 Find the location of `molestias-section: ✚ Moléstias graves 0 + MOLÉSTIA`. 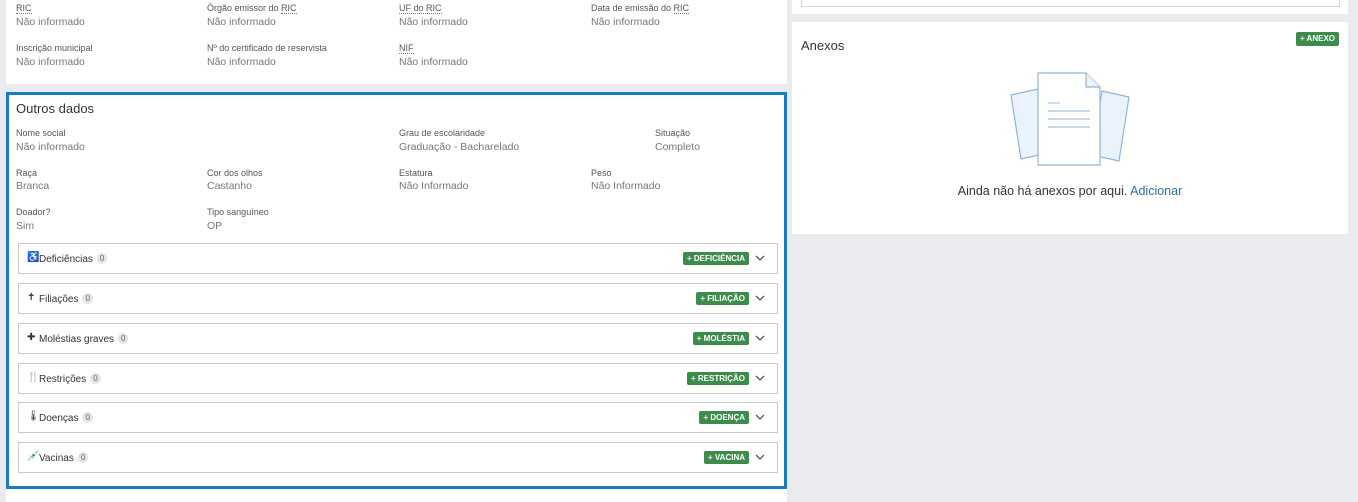

molestias-section: ✚ Moléstias graves 0 + MOLÉSTIA is located at coordinates (398, 338).